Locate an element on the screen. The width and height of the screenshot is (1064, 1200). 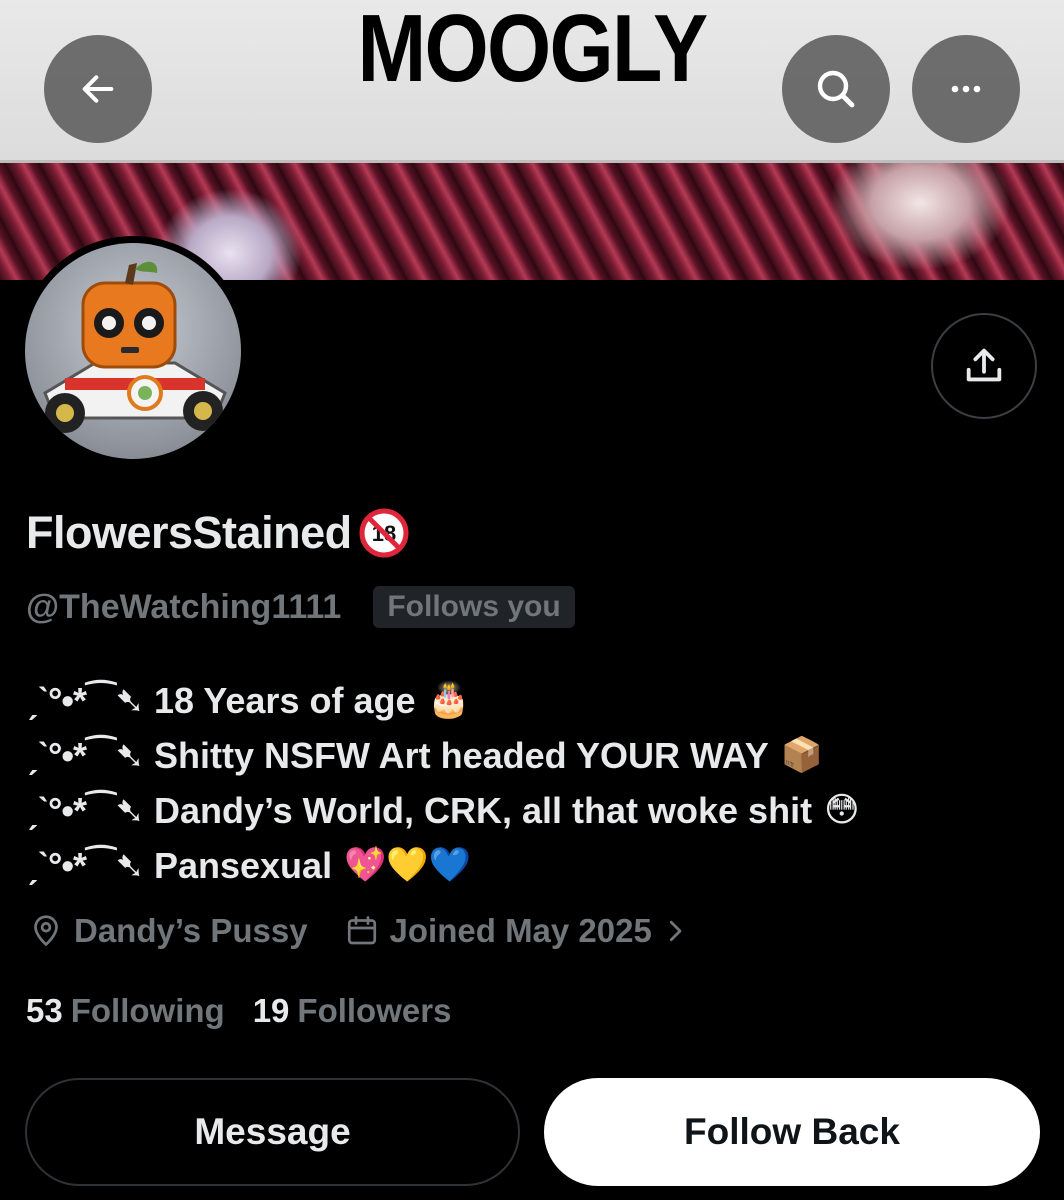
more-horizontal-icon is located at coordinates (966, 89).